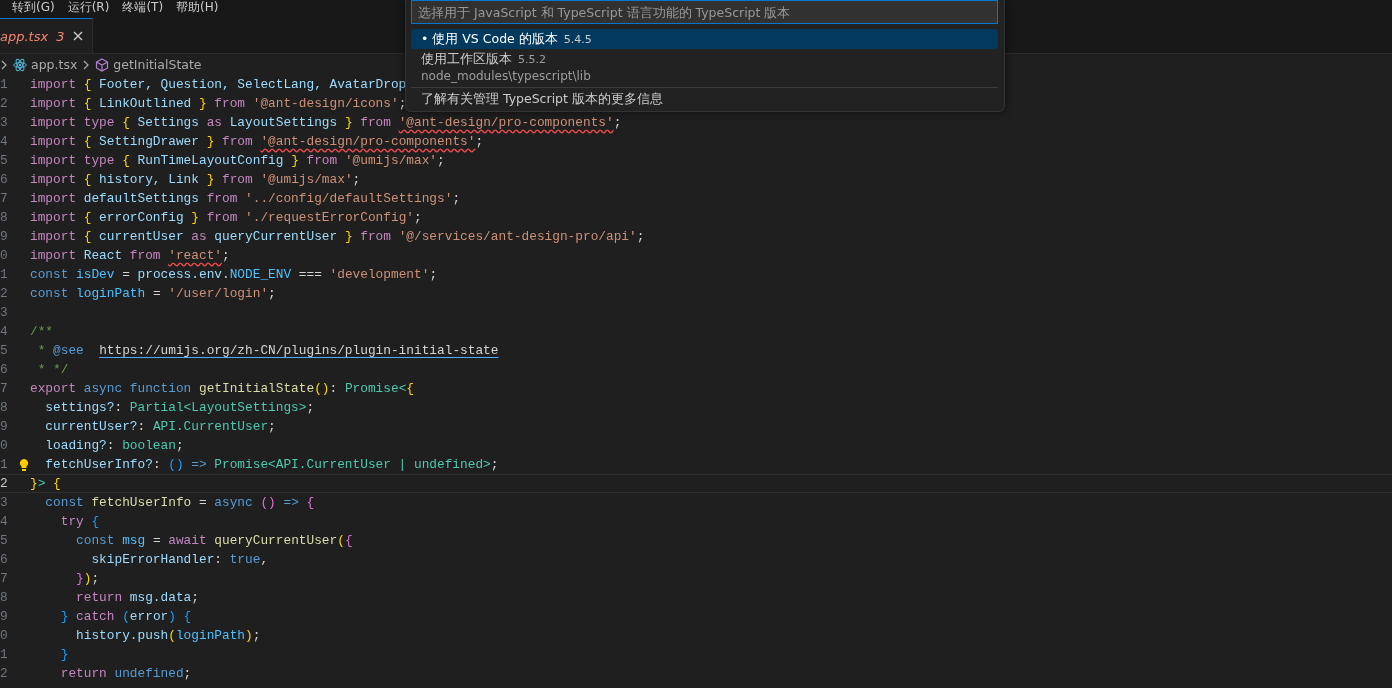 The image size is (1392, 688). I want to click on code-line: try {, so click(79, 521).